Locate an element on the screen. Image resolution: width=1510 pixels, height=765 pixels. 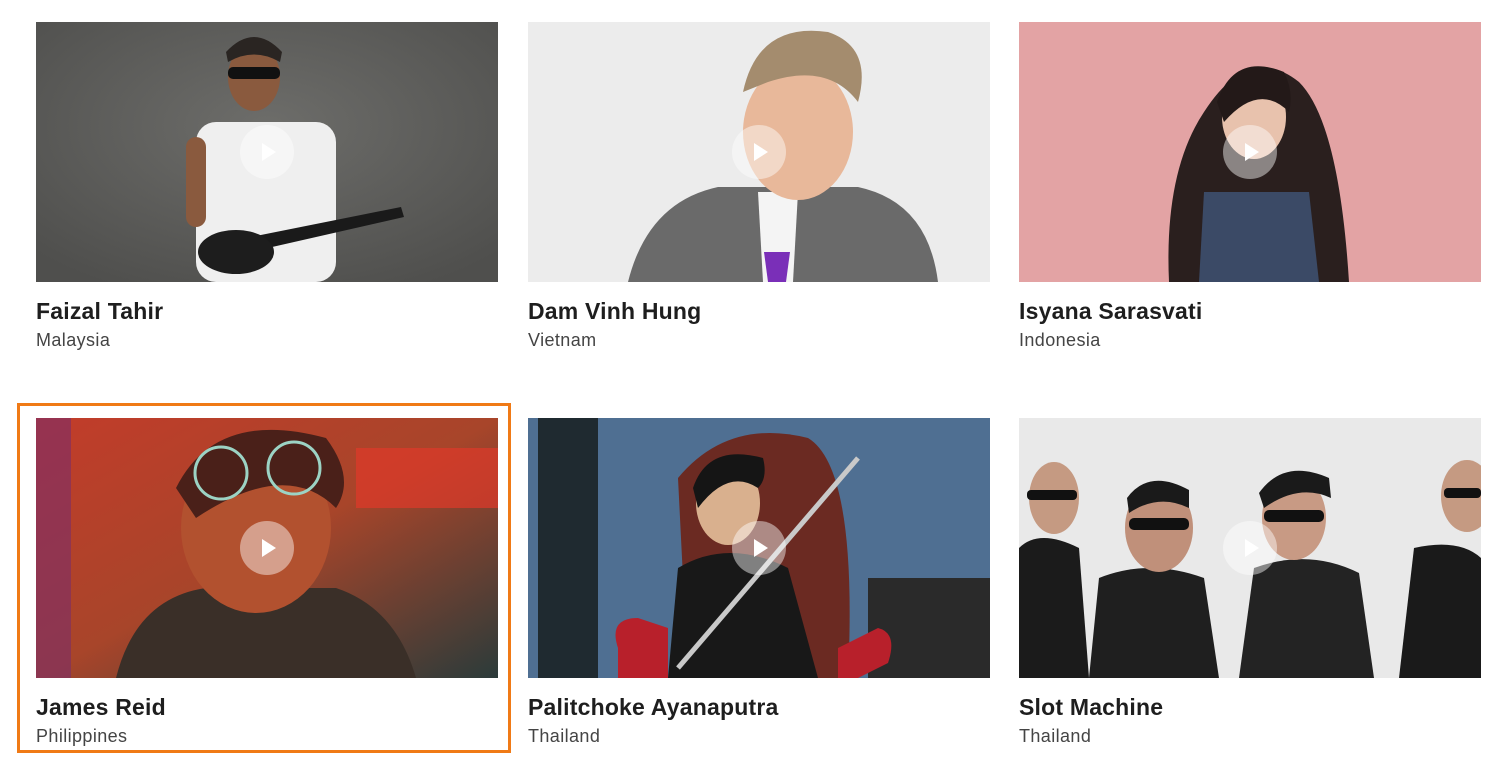
artist-name: Faizal Tahir is located at coordinates (99, 311).